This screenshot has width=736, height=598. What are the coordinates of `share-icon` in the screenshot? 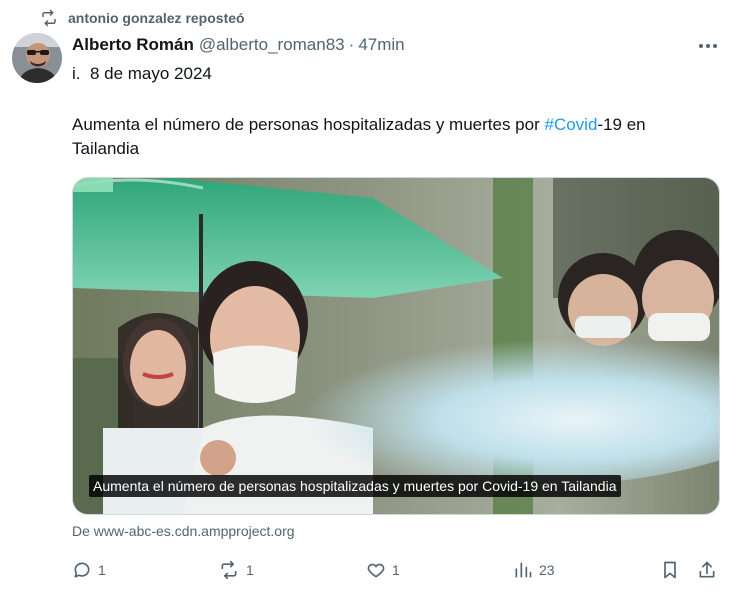 It's located at (707, 570).